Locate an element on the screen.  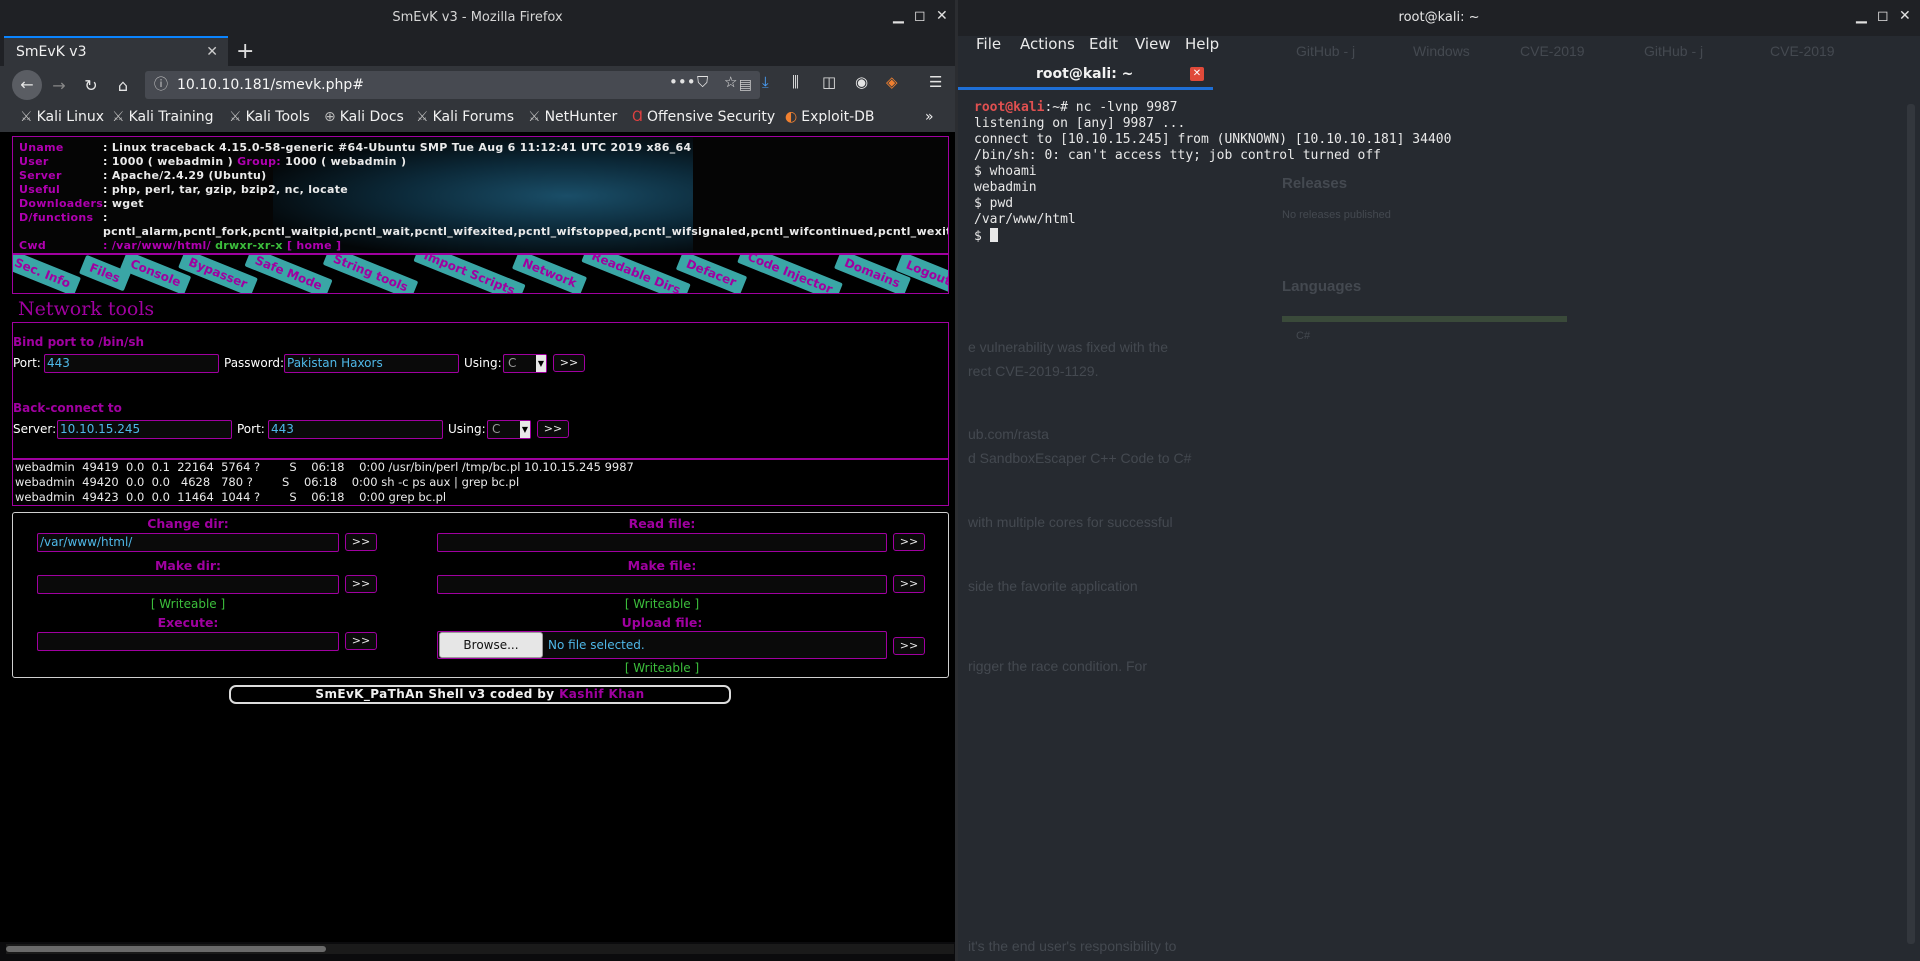
make-dir-input is located at coordinates (188, 584).